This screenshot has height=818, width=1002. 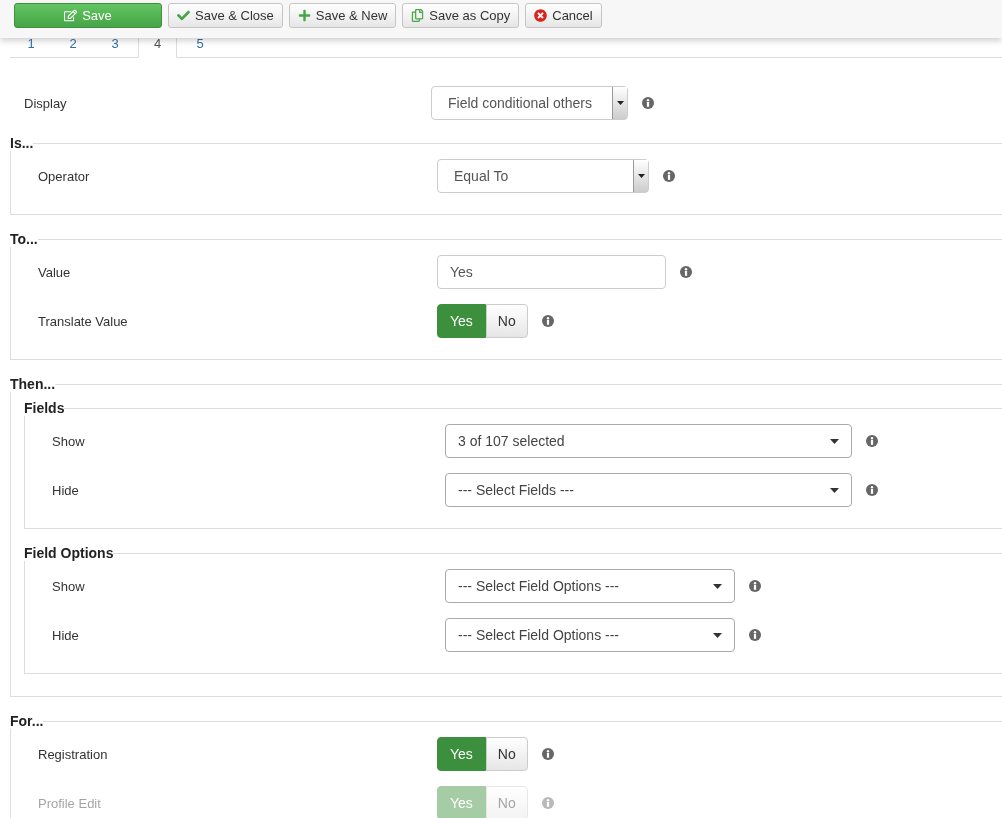 I want to click on cancel-icon, so click(x=541, y=15).